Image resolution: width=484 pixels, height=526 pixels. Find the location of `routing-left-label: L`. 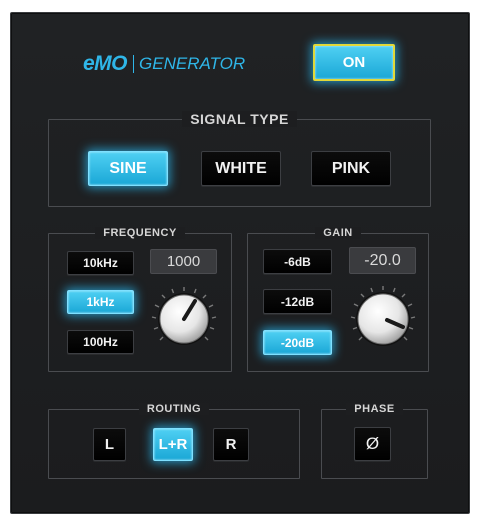

routing-left-label: L is located at coordinates (109, 444).